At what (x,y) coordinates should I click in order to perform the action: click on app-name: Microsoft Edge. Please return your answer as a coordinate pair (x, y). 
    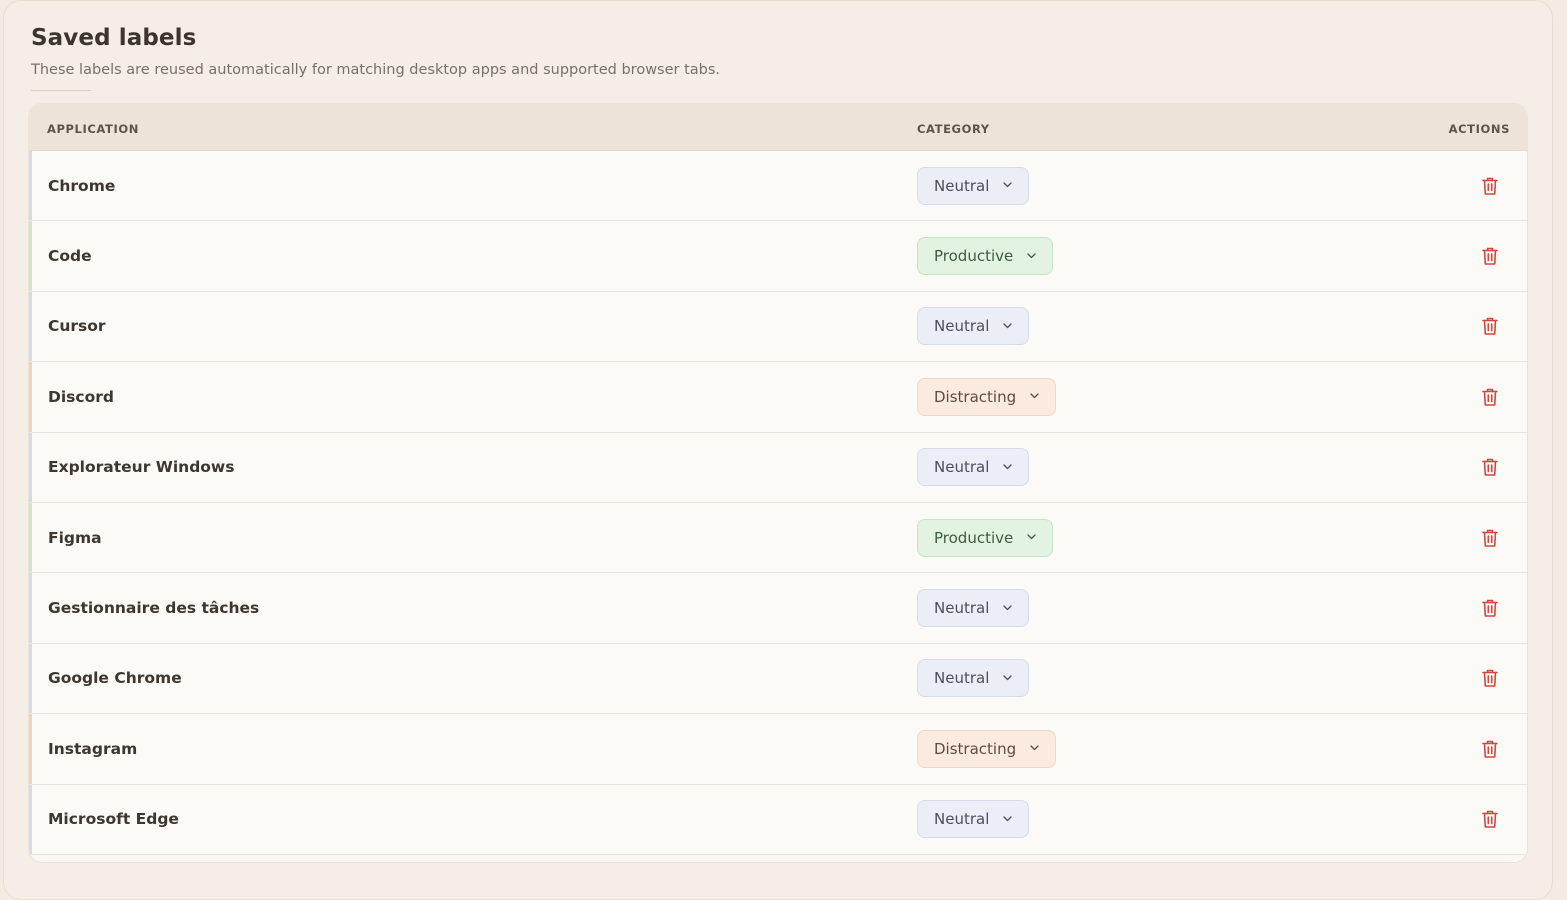
    Looking at the image, I should click on (113, 819).